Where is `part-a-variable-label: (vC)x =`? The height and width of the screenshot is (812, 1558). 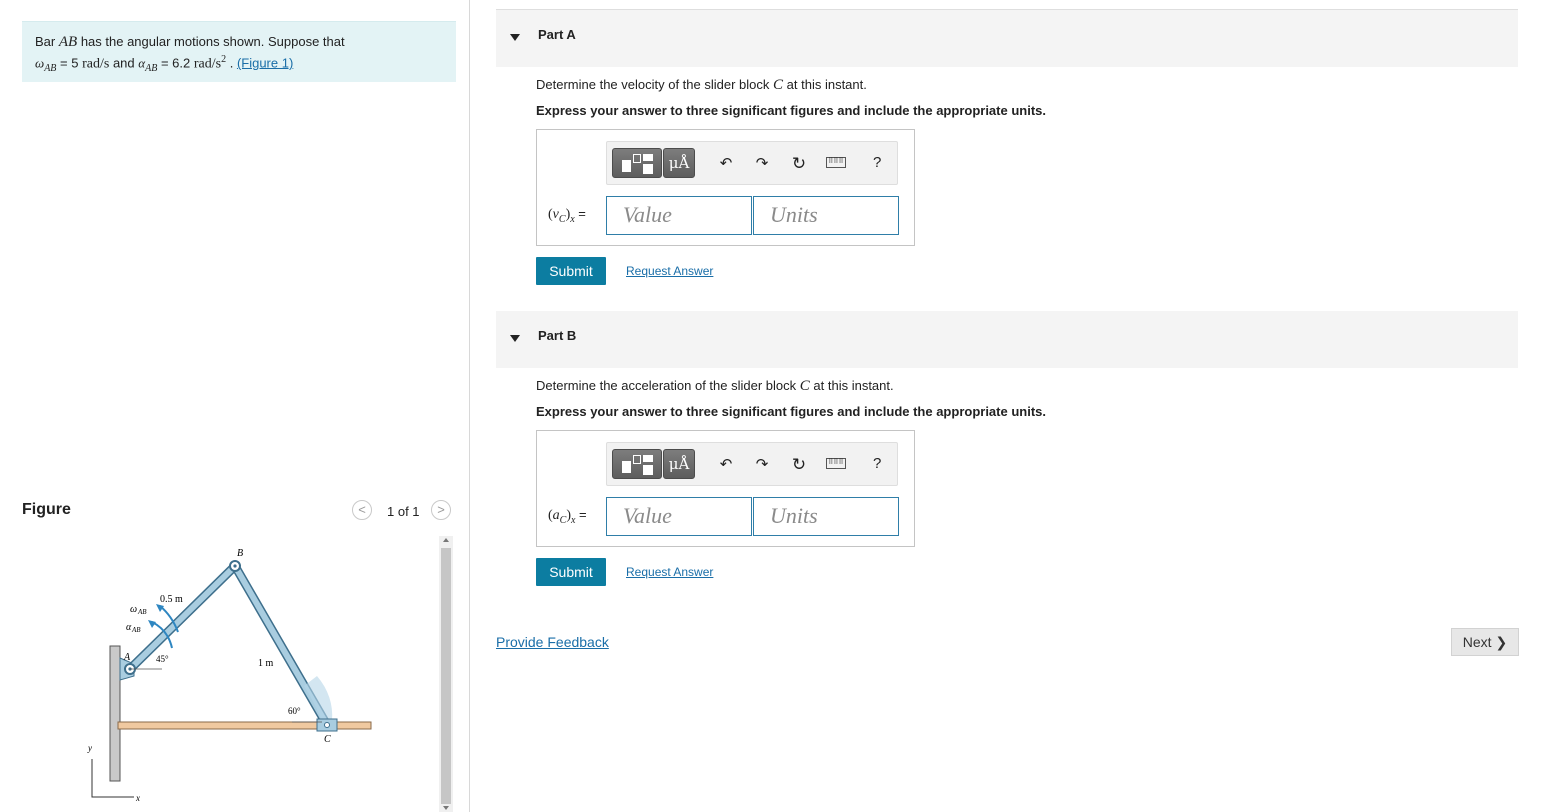
part-a-variable-label: (vC)x = is located at coordinates (567, 215).